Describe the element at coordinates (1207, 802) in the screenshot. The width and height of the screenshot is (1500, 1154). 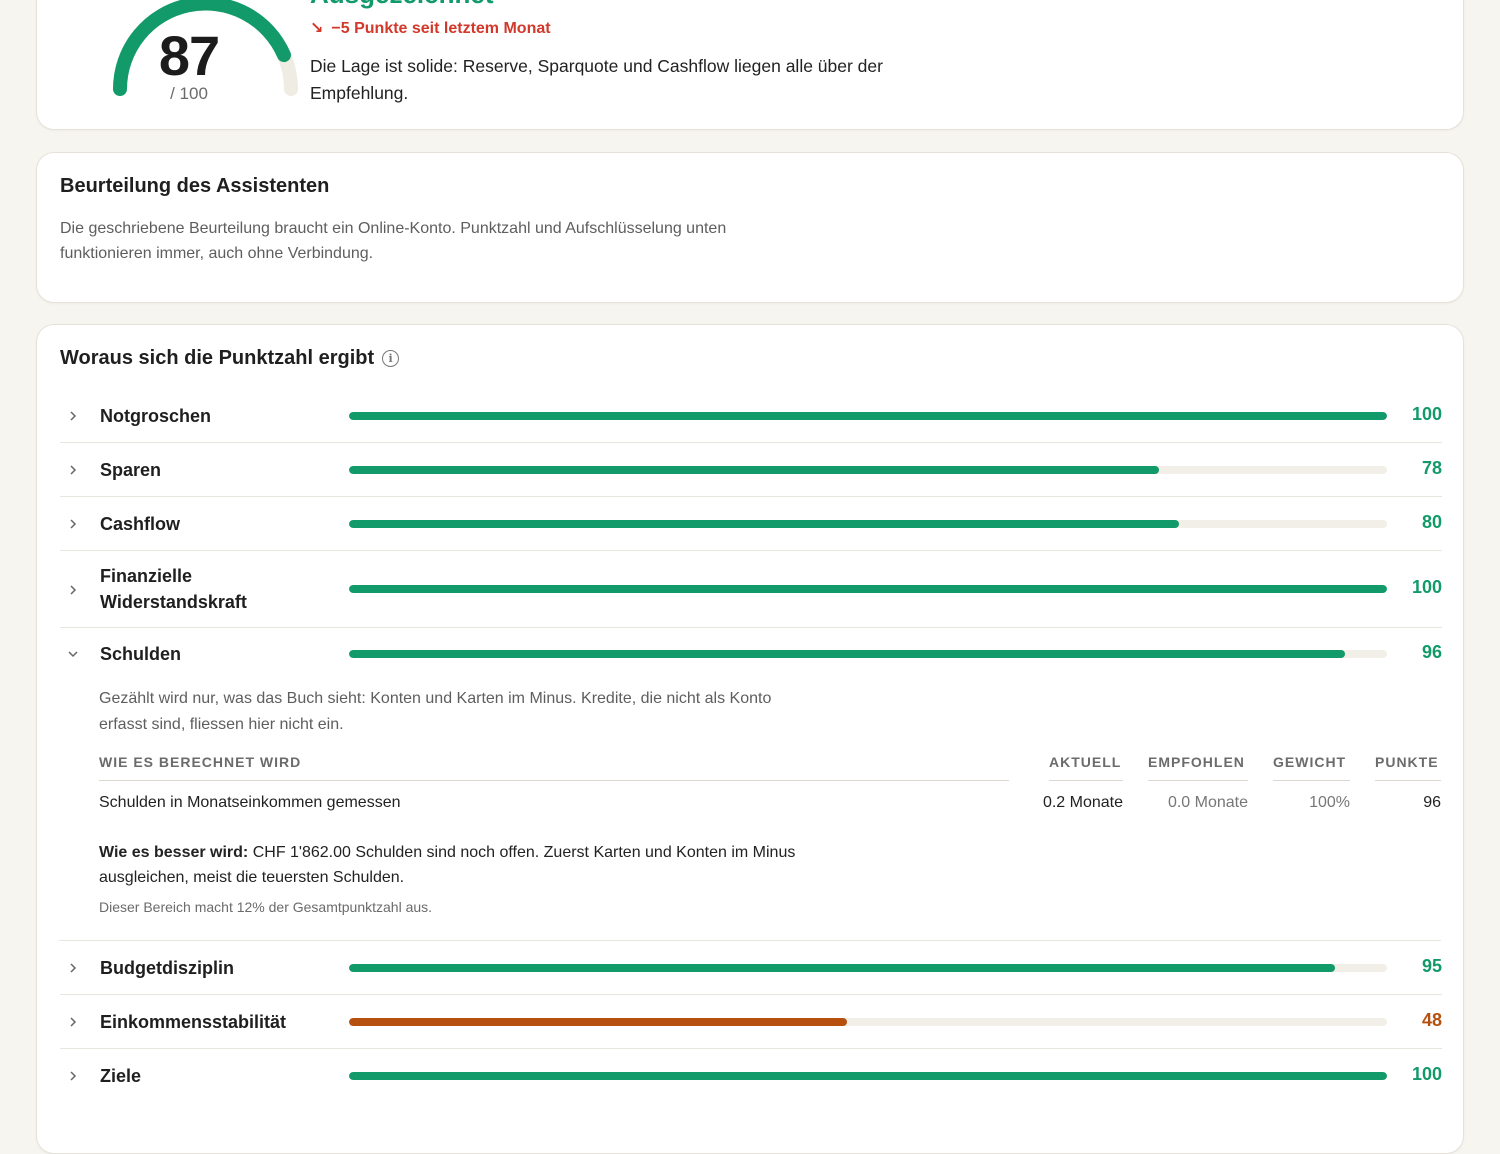
I see `calc-recommended: 0.0 Monate` at that location.